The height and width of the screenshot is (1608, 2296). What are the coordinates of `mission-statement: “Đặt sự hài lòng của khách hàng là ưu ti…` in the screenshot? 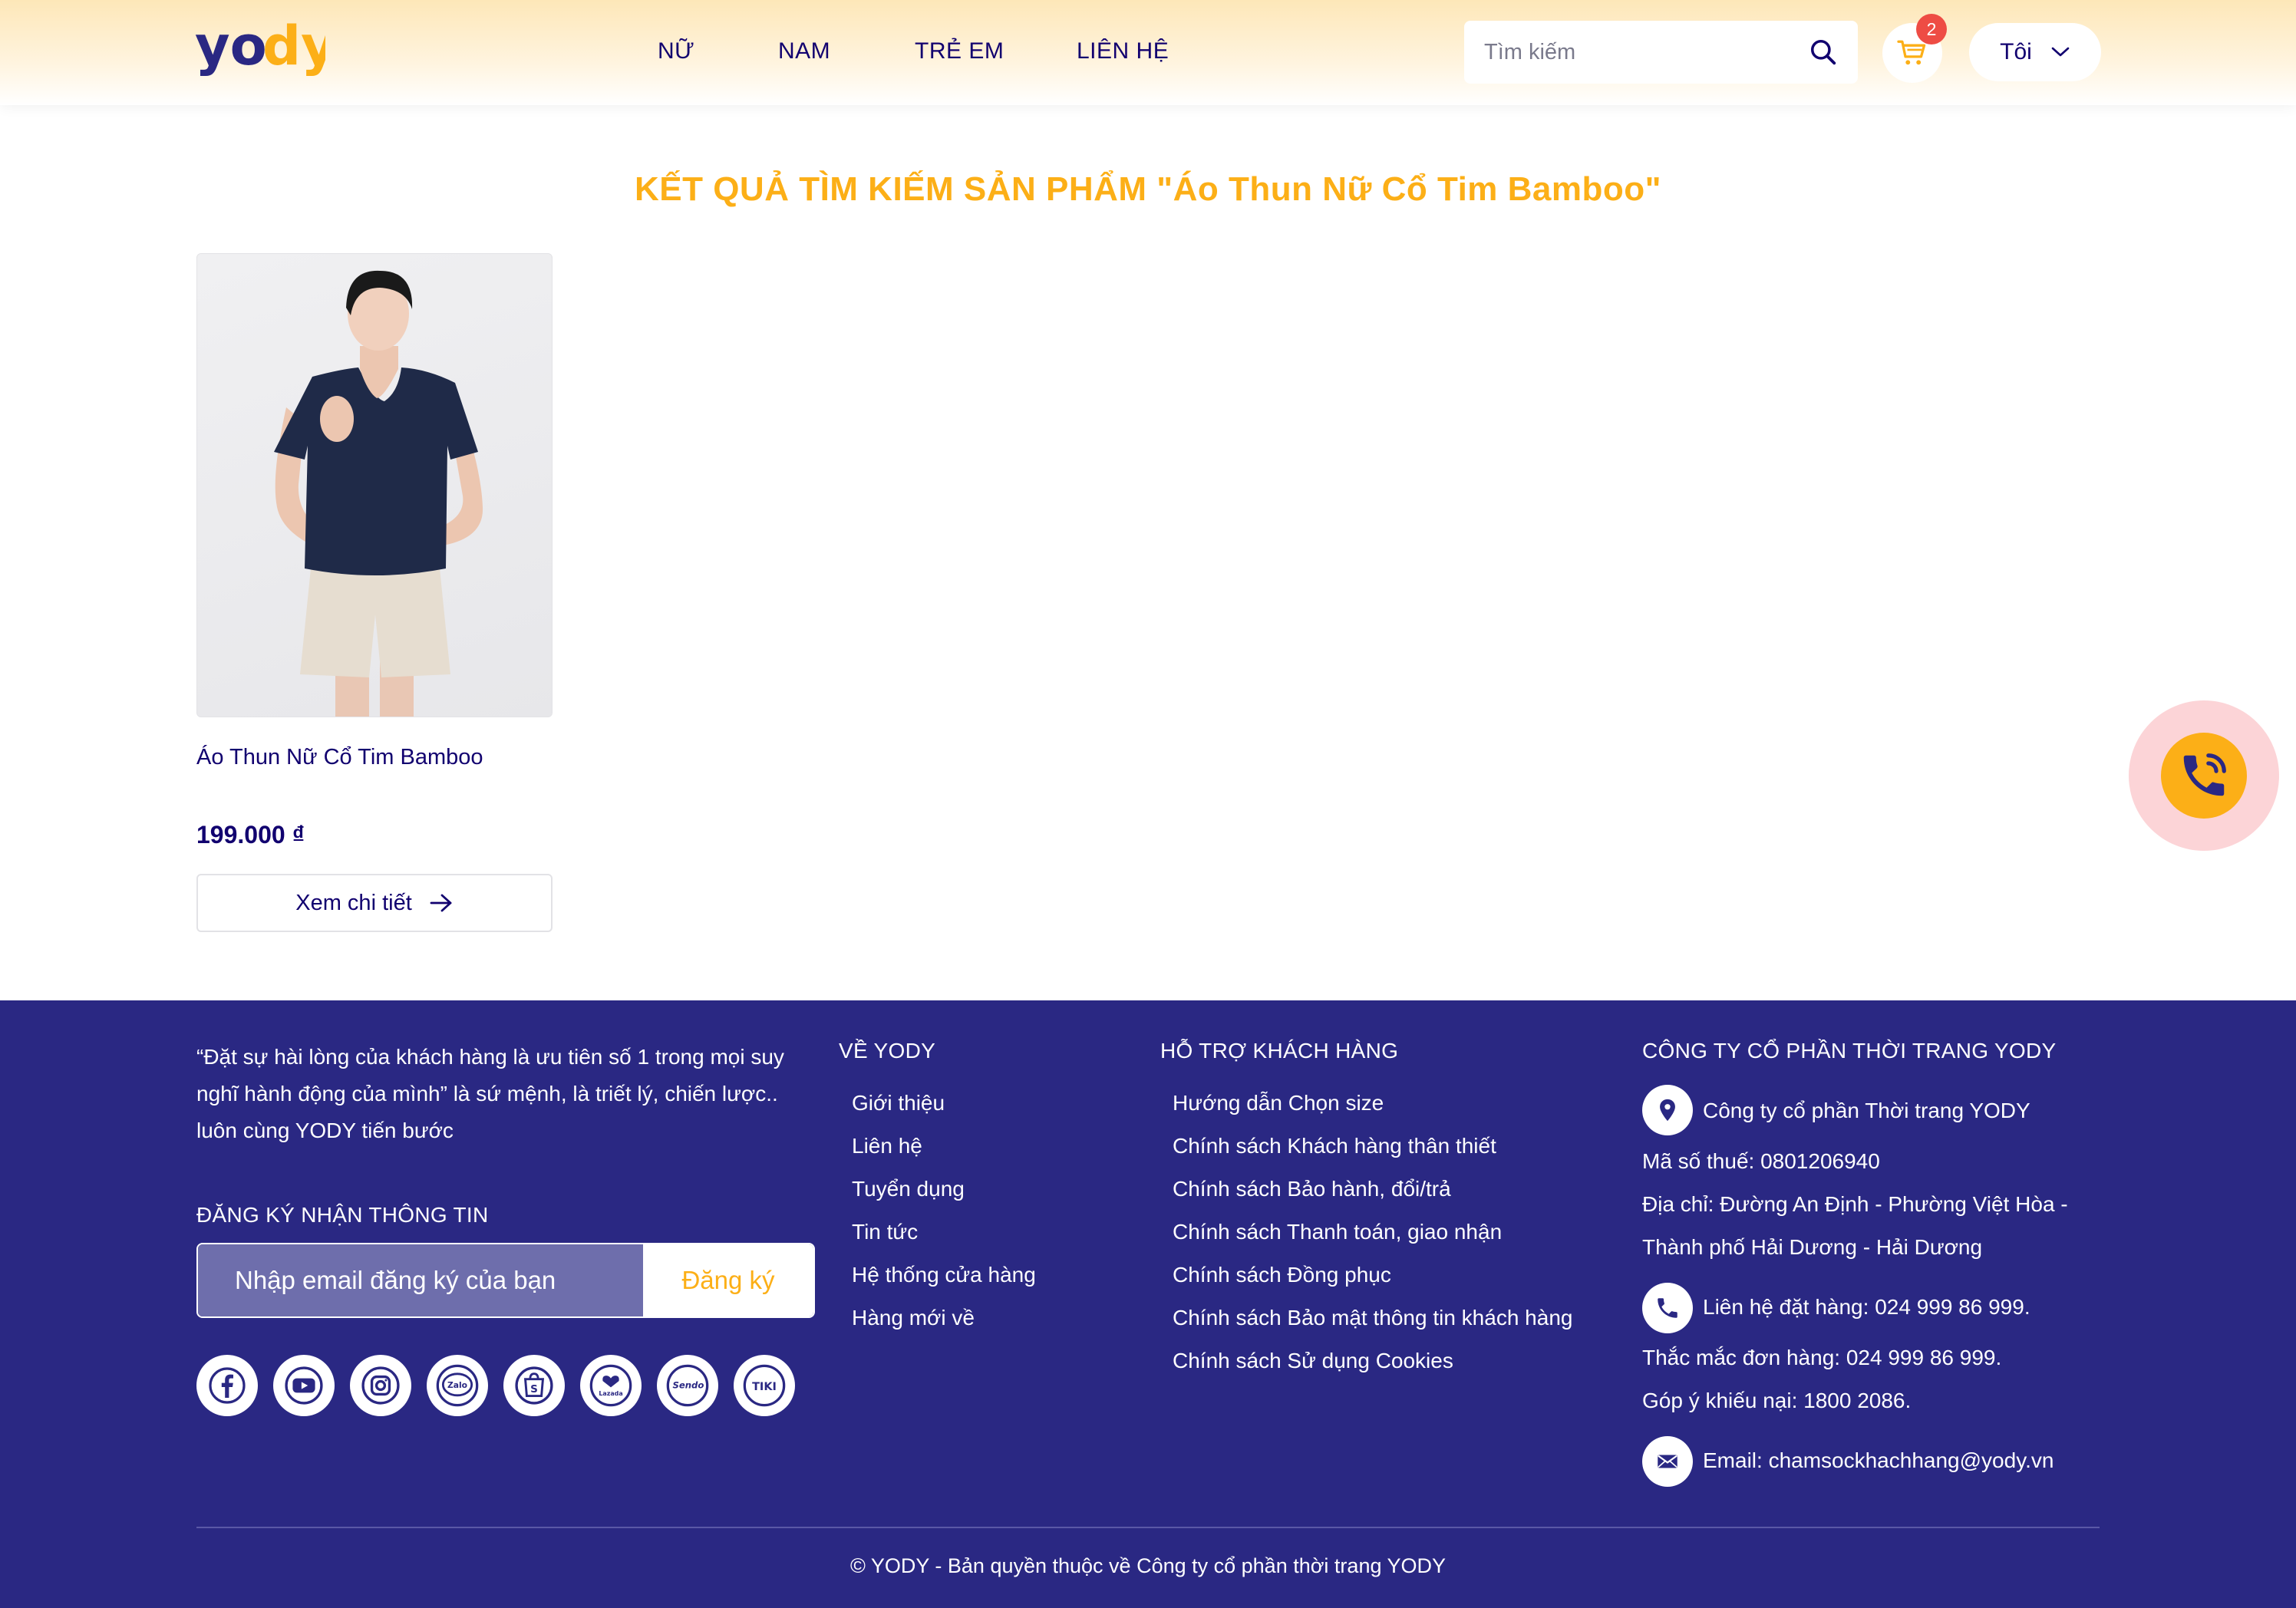 It's located at (490, 1093).